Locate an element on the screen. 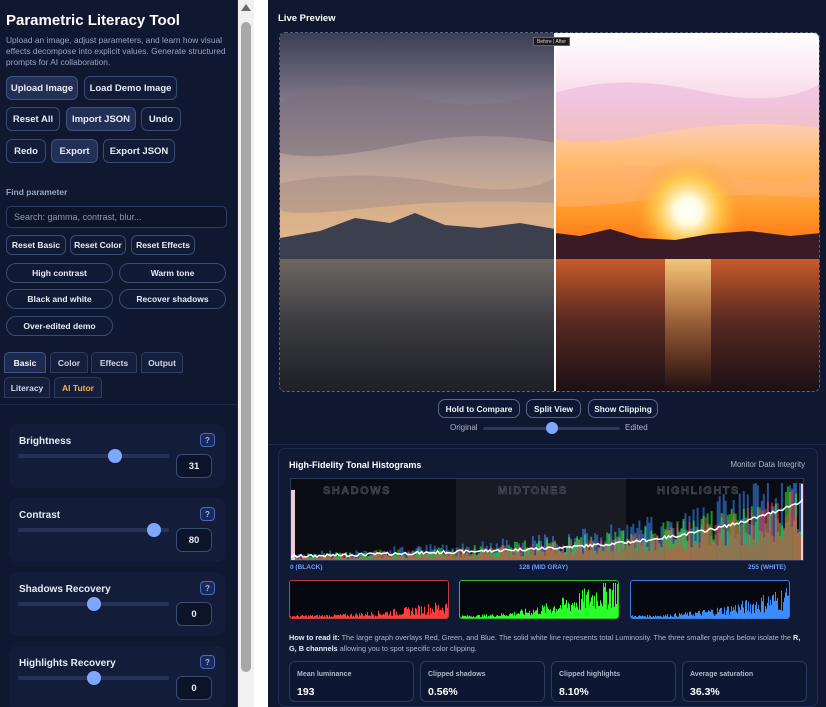  preset-black-and-white: Black and white is located at coordinates (59, 299).